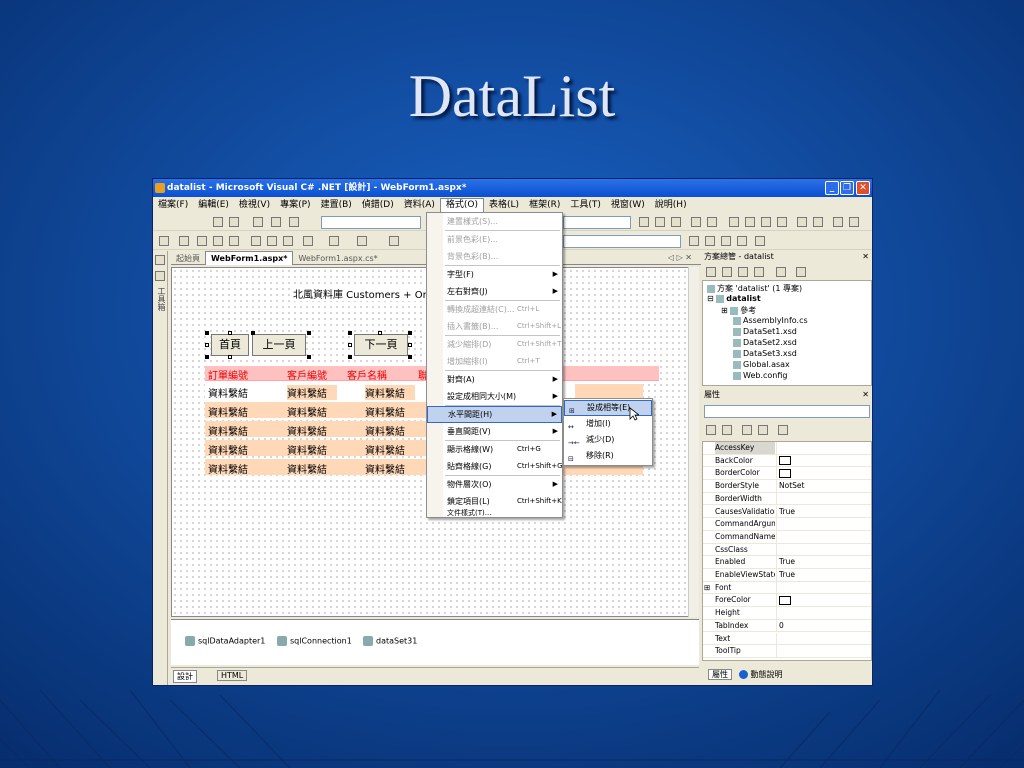 Image resolution: width=1024 pixels, height=768 pixels. Describe the element at coordinates (160, 276) in the screenshot. I see `toolbox-icon` at that location.